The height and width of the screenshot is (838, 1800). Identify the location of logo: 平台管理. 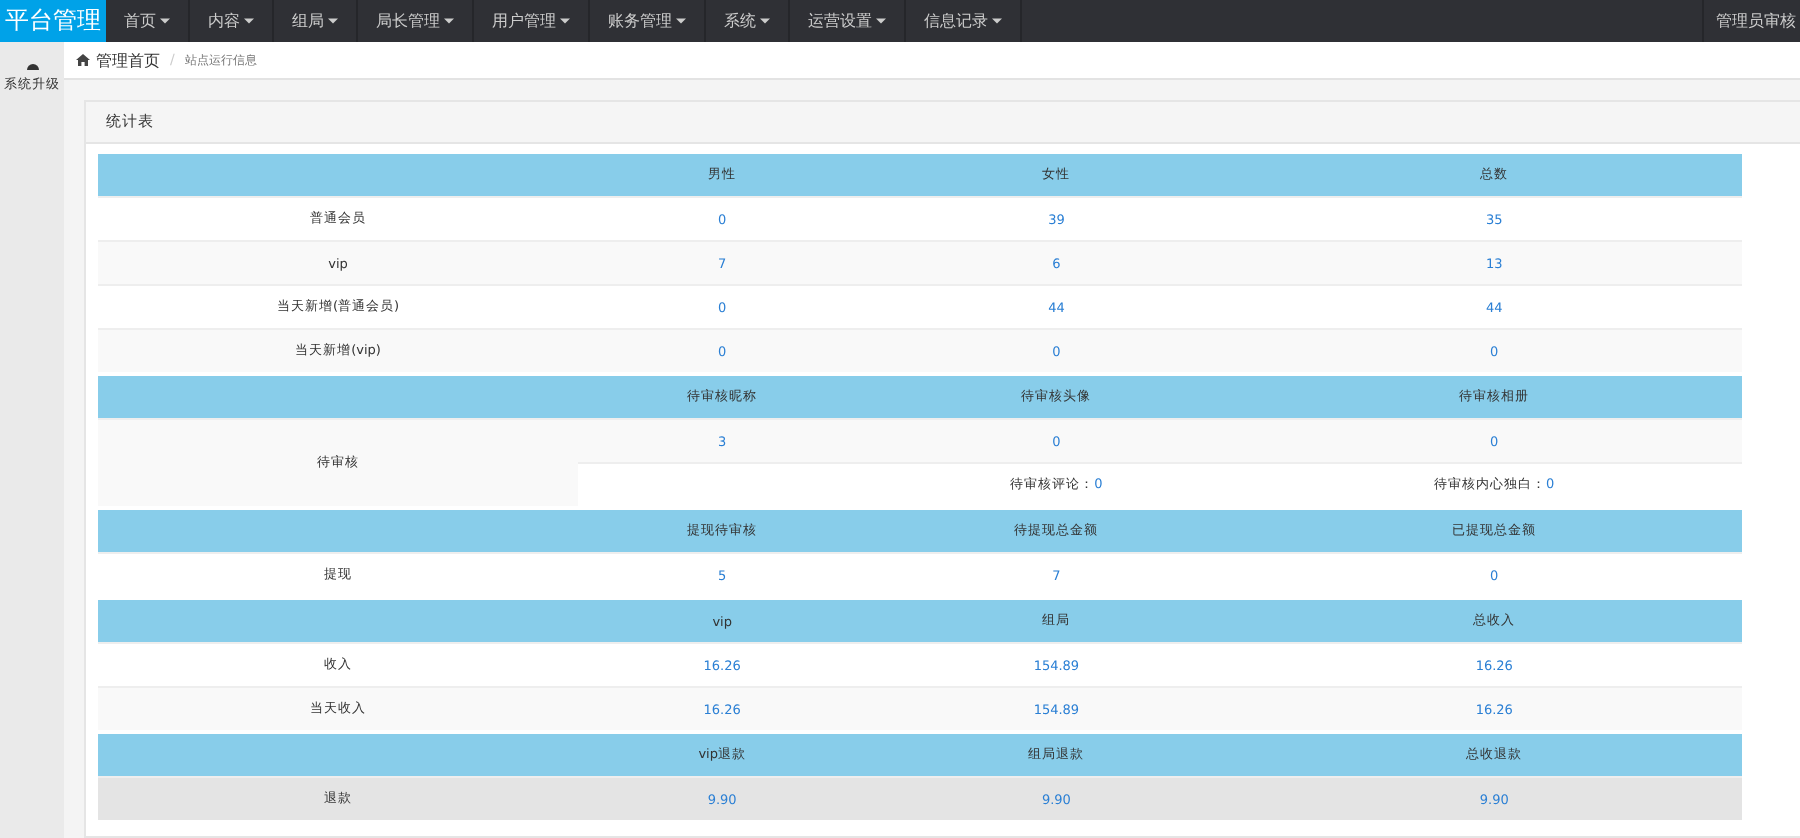
(53, 21).